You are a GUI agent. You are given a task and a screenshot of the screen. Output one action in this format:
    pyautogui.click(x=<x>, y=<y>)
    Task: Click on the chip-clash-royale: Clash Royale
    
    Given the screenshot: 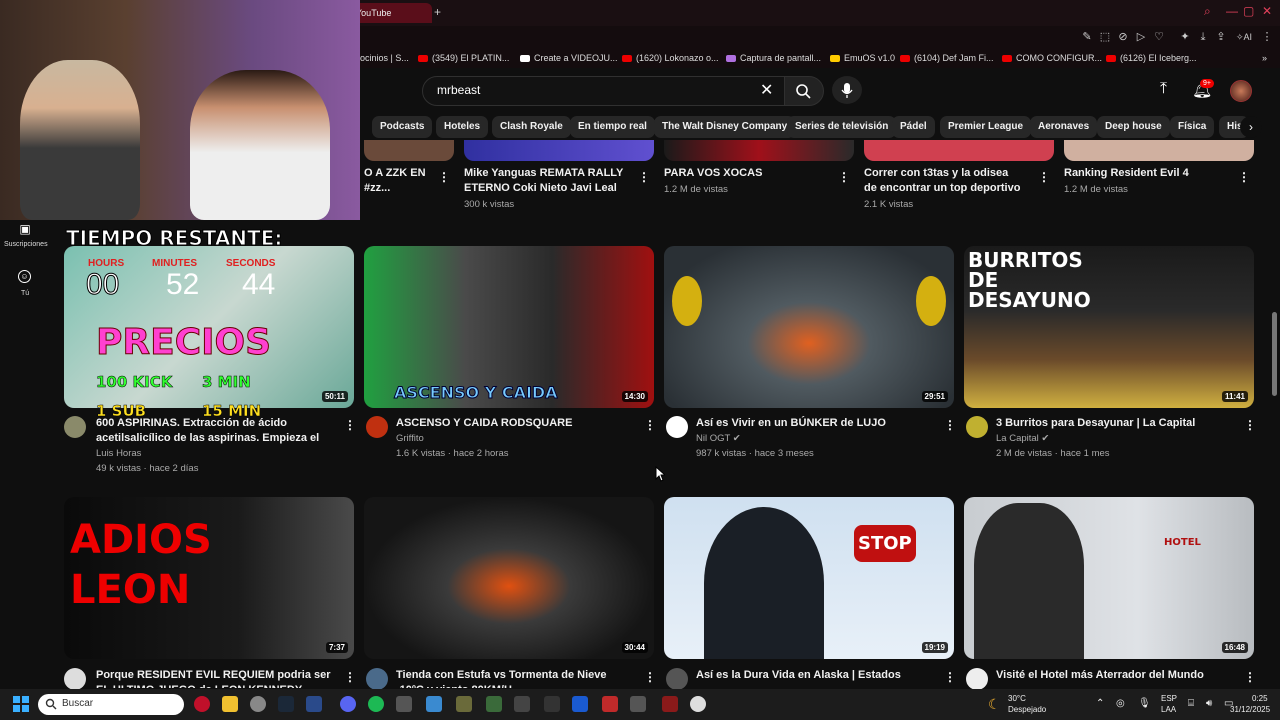 What is the action you would take?
    pyautogui.click(x=531, y=127)
    